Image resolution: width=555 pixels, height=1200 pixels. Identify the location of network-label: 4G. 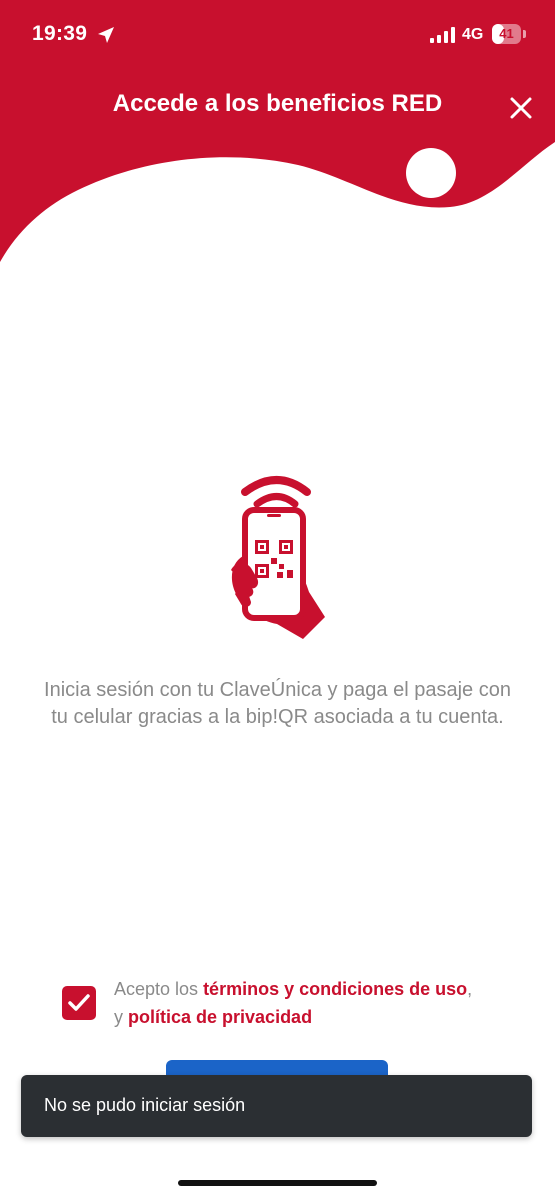
(473, 34).